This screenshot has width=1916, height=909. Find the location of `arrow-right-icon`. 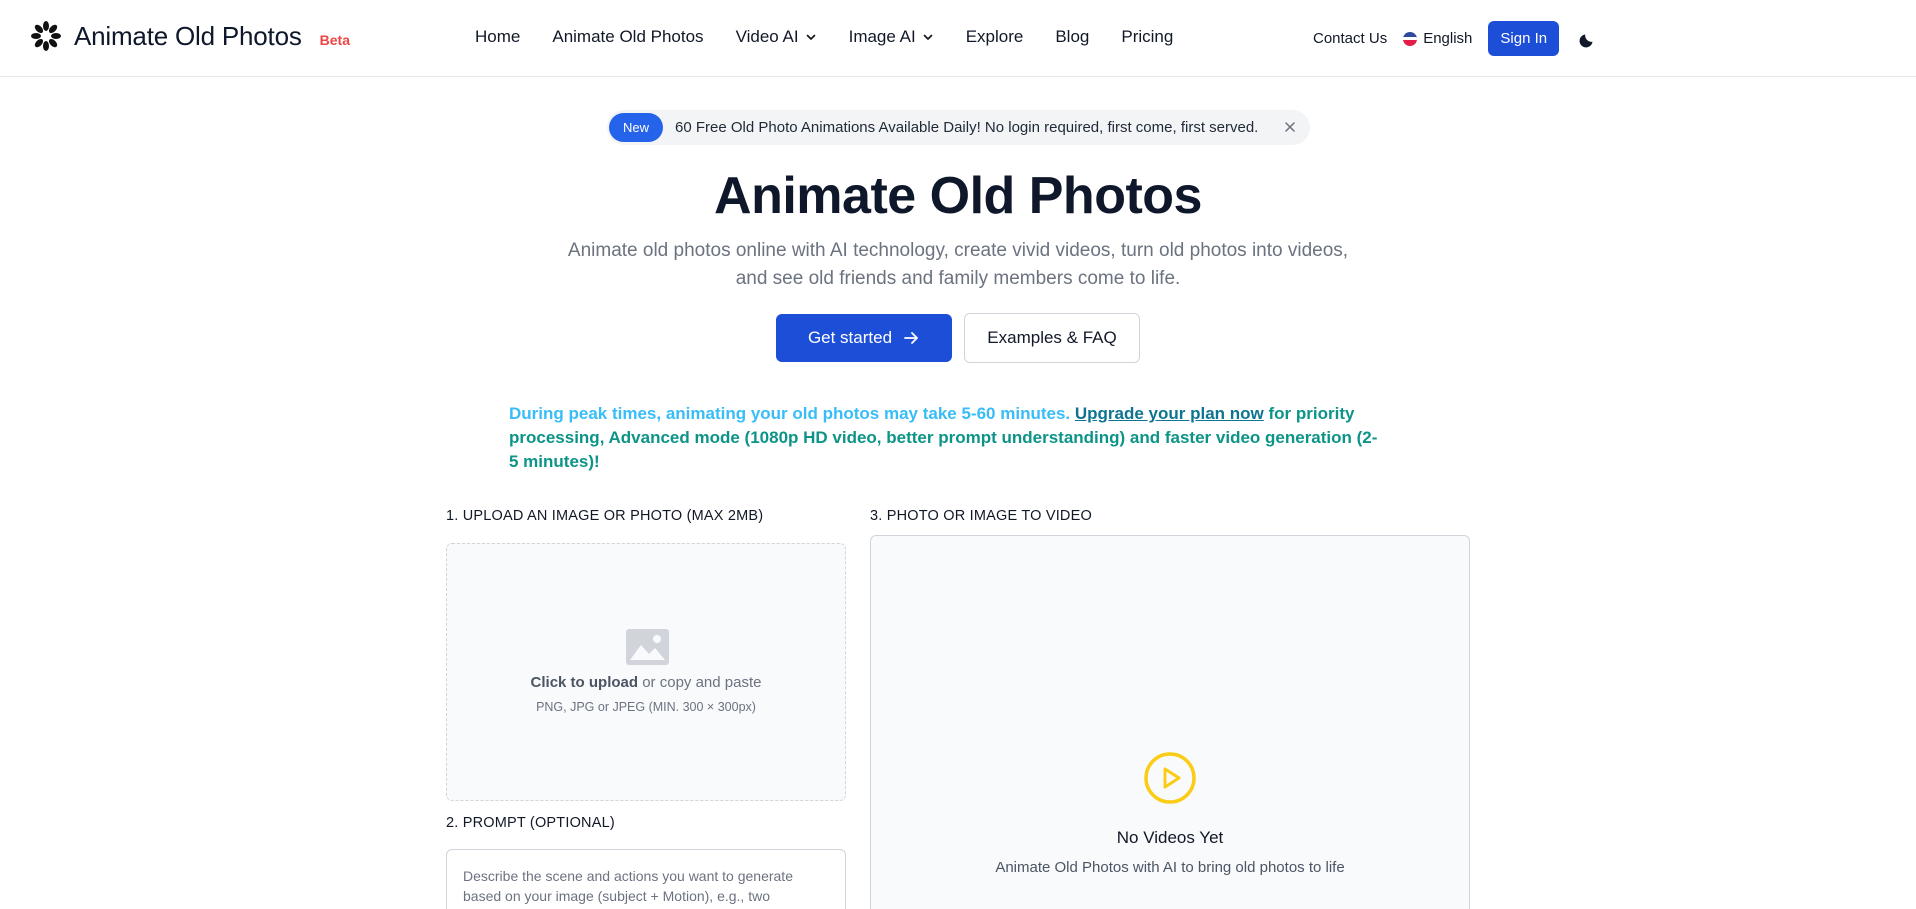

arrow-right-icon is located at coordinates (911, 338).